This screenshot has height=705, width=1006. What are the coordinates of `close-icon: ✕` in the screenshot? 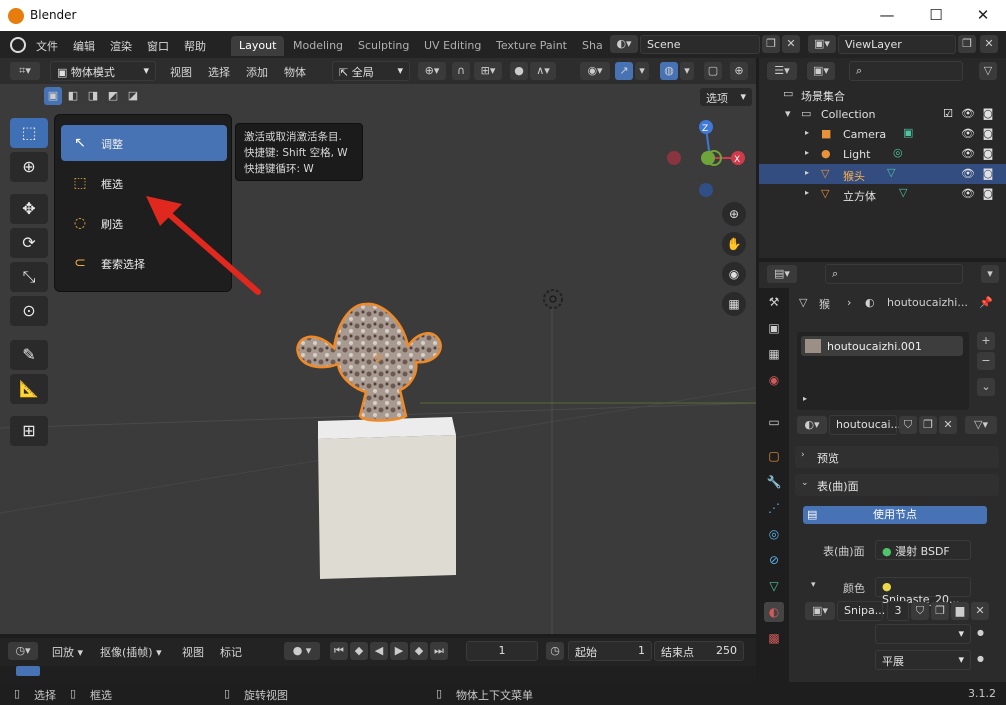 It's located at (983, 15).